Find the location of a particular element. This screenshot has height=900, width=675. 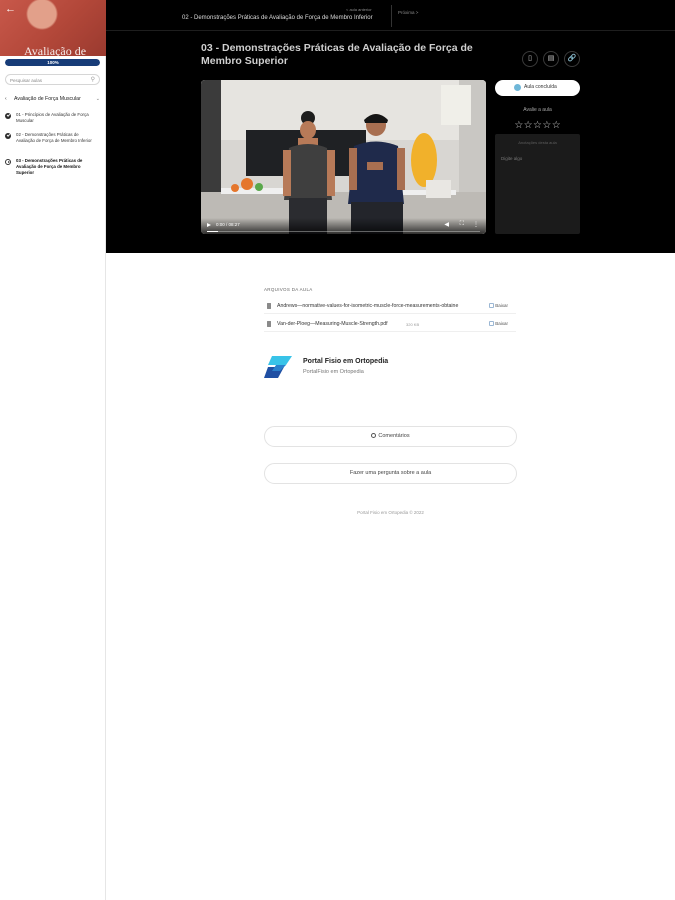

check-circle-icon is located at coordinates (517, 87).